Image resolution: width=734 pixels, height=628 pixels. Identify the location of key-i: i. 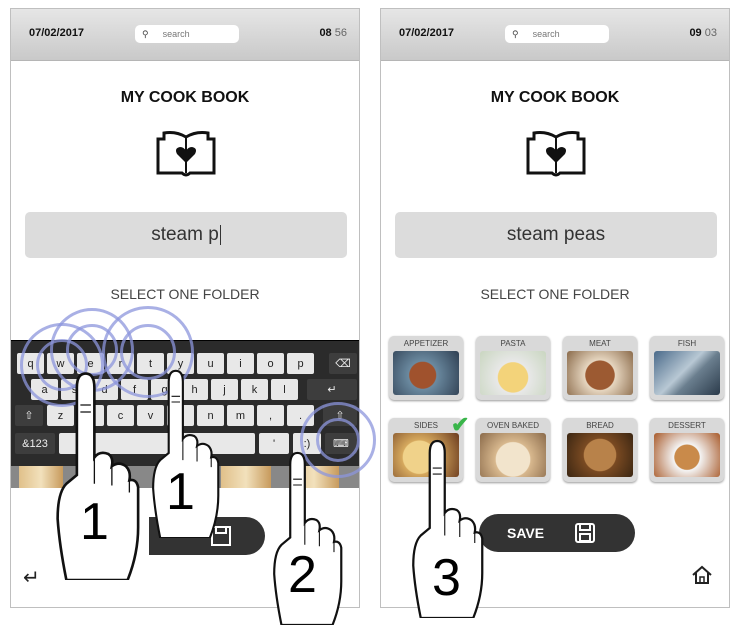
(240, 363).